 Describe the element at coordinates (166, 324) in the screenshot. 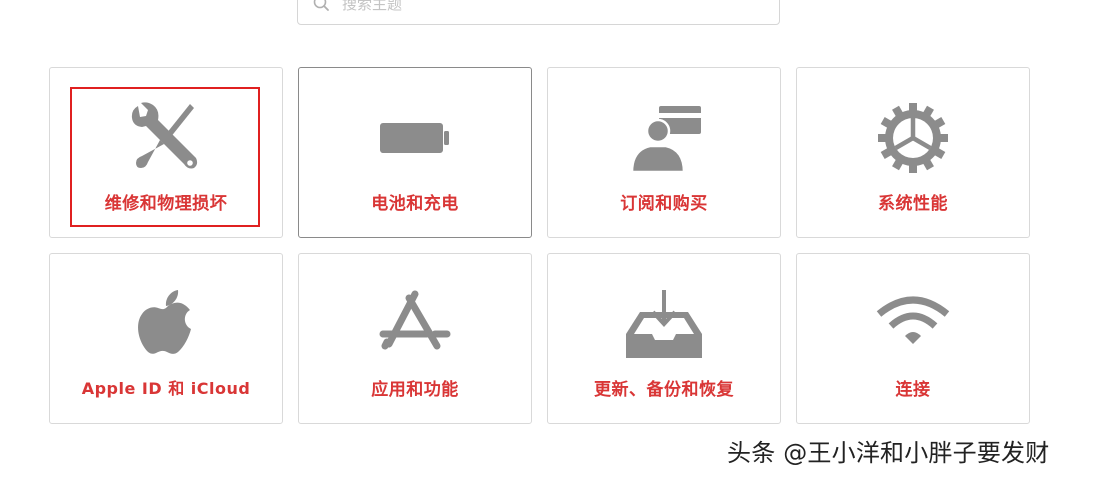

I see `apple-logo-icon` at that location.